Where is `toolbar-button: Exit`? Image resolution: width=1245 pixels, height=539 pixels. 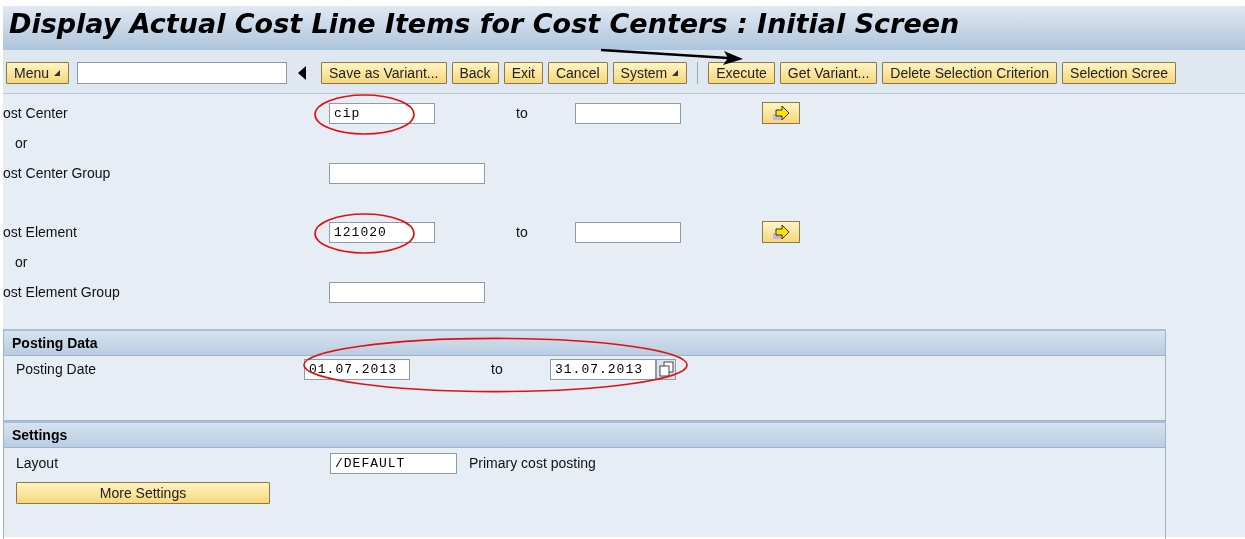
toolbar-button: Exit is located at coordinates (523, 73).